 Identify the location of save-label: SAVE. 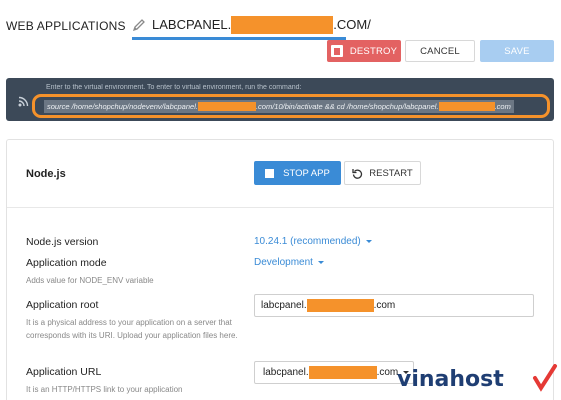
(517, 51).